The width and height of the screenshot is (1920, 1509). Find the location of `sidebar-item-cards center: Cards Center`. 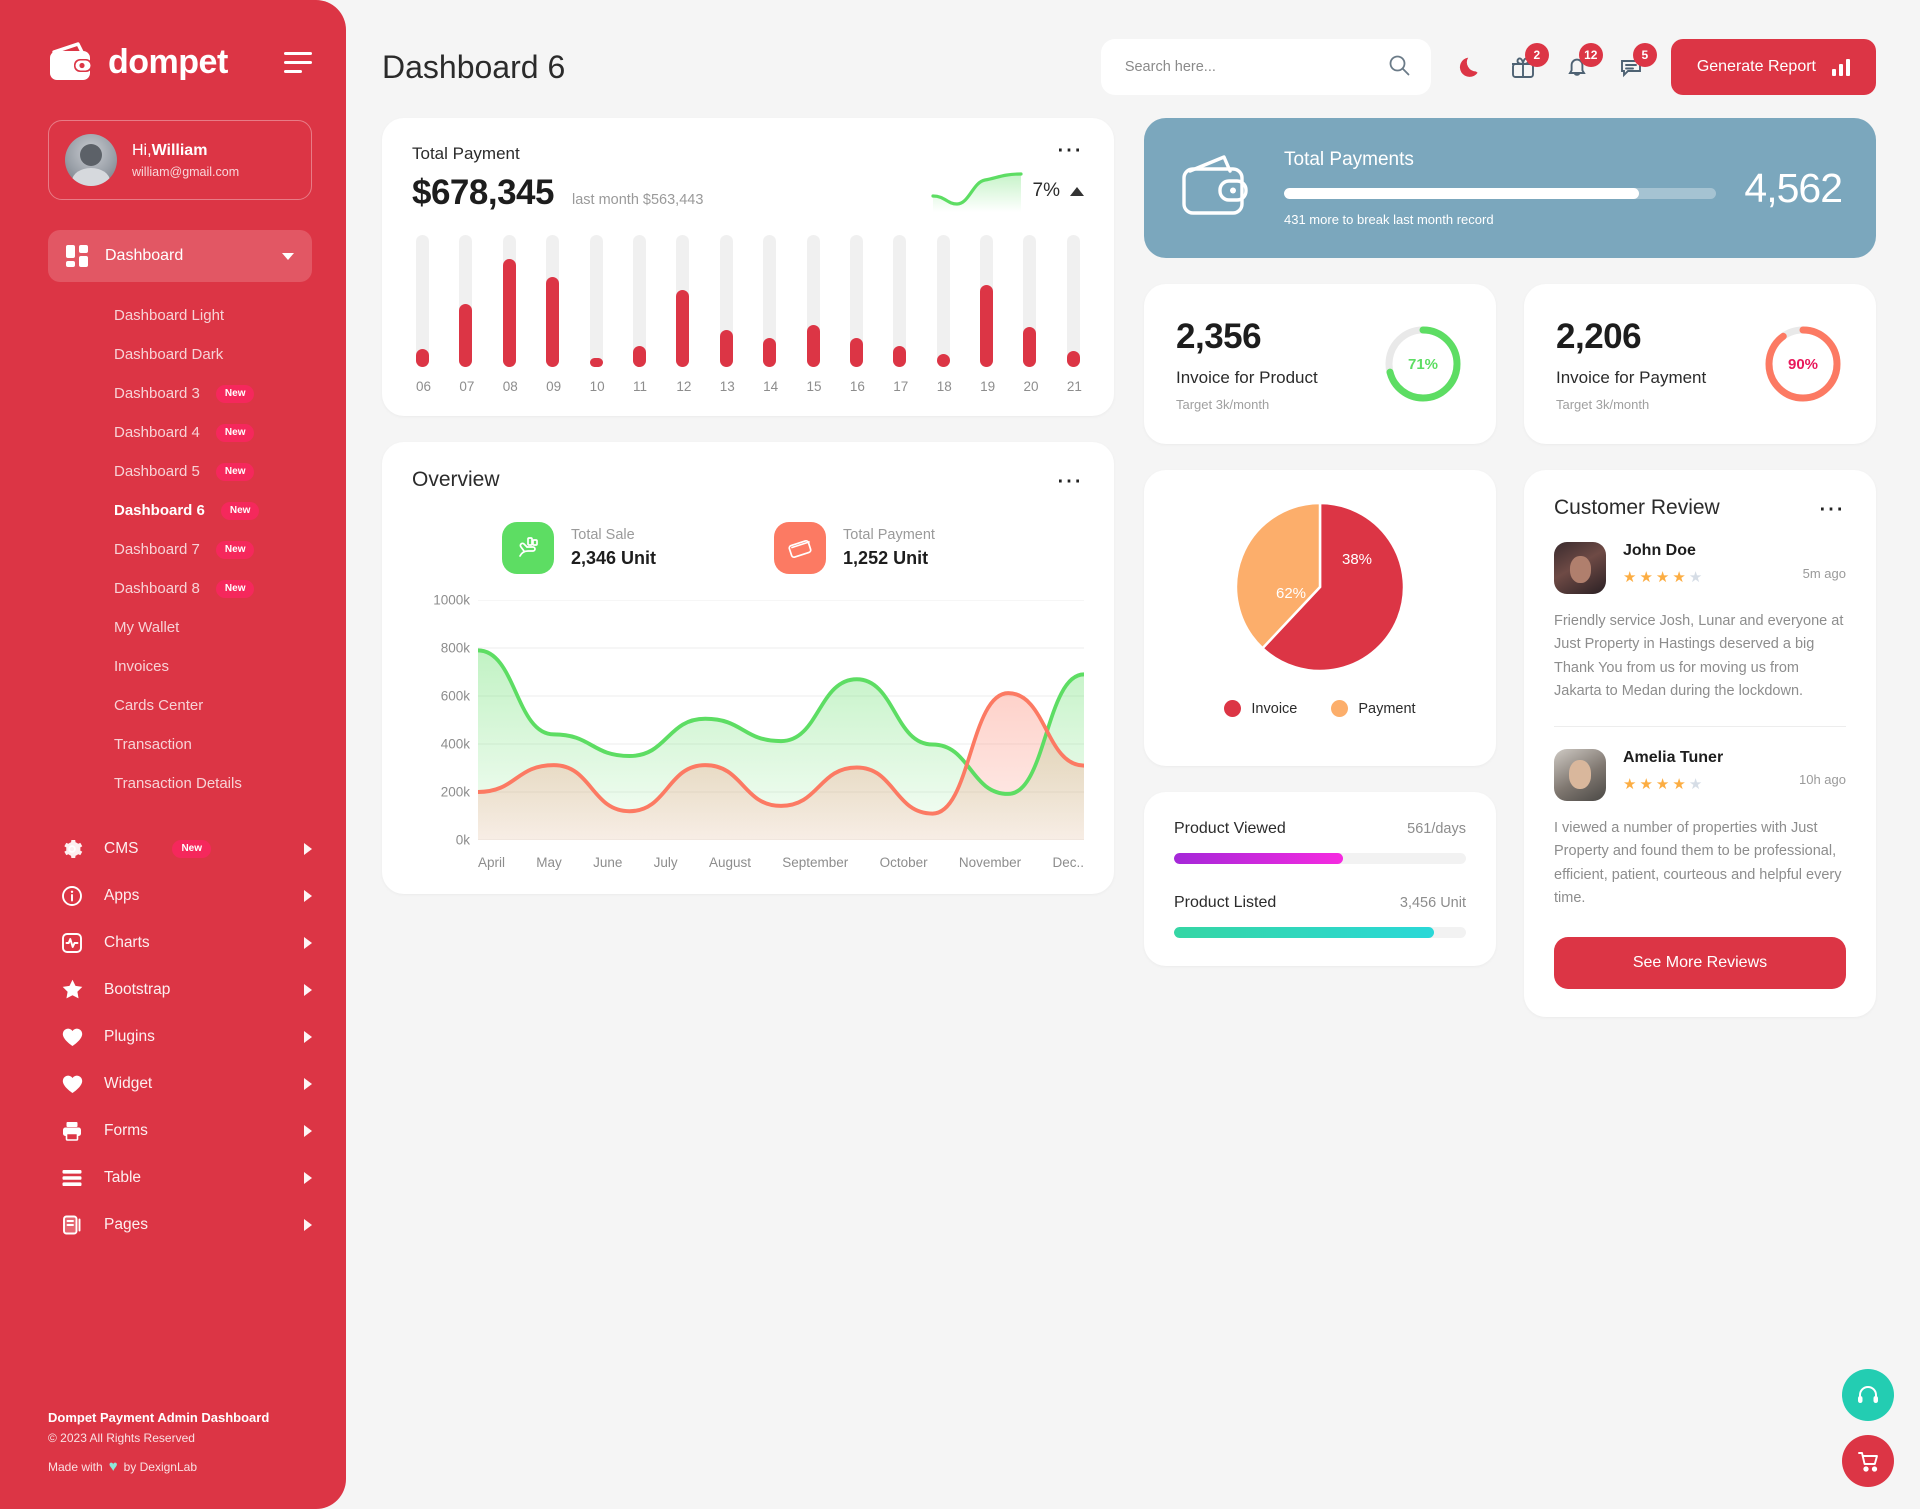

sidebar-item-cards center: Cards Center is located at coordinates (230, 705).